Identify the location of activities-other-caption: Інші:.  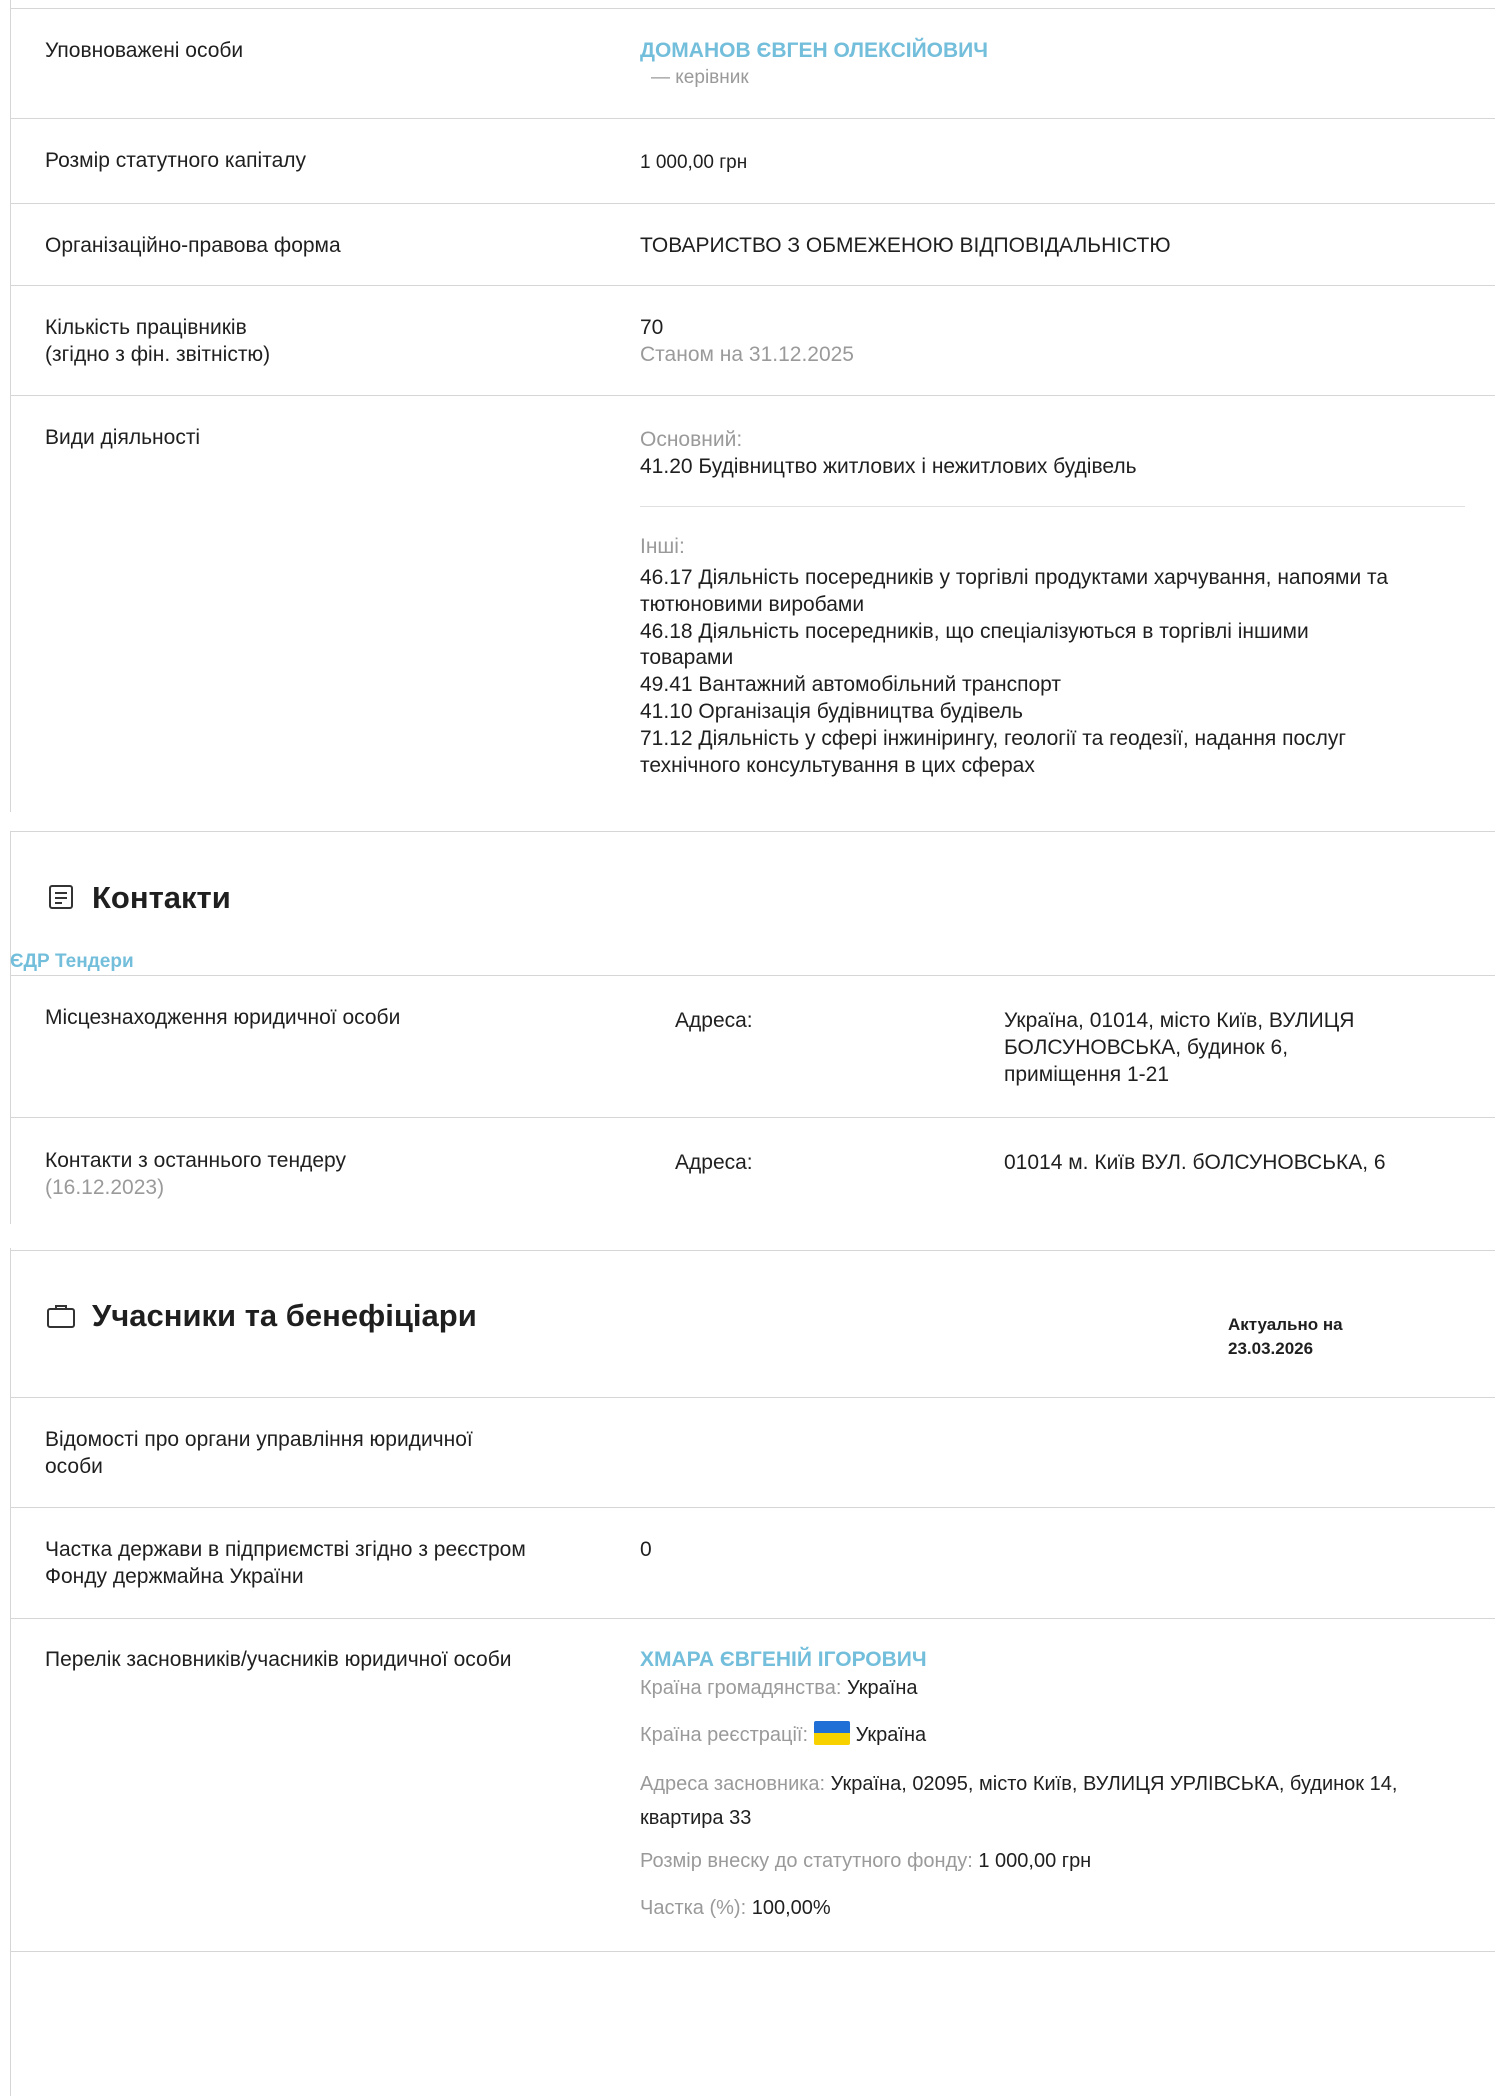
(662, 546).